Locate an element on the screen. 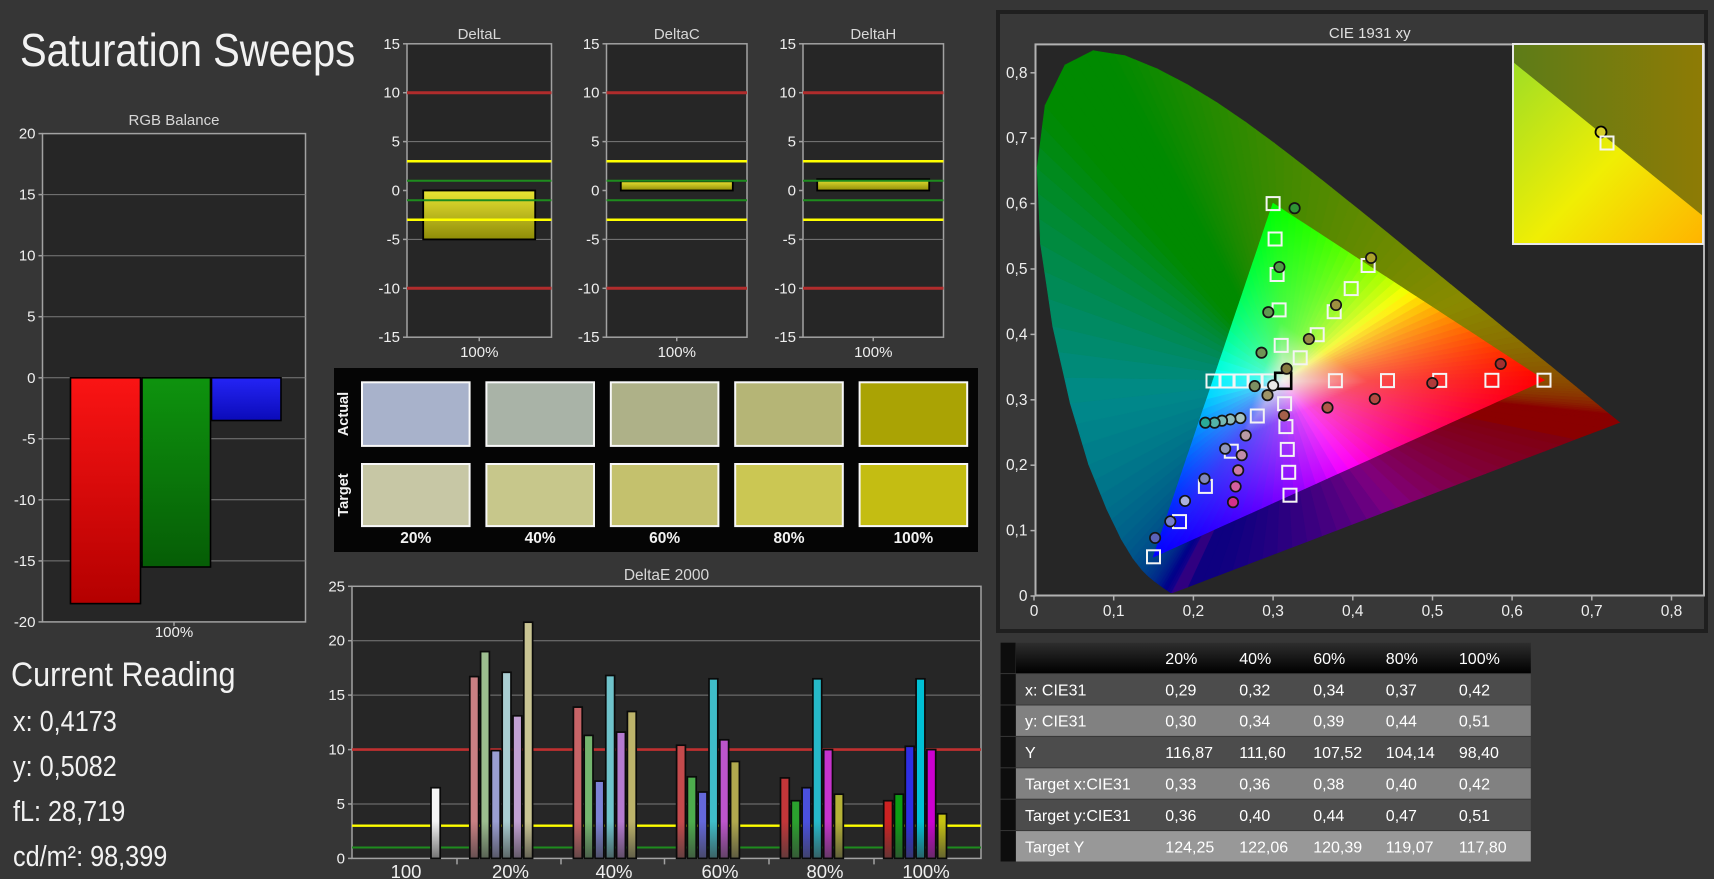 The image size is (1714, 879). svg-text: 0,47 is located at coordinates (1401, 816).